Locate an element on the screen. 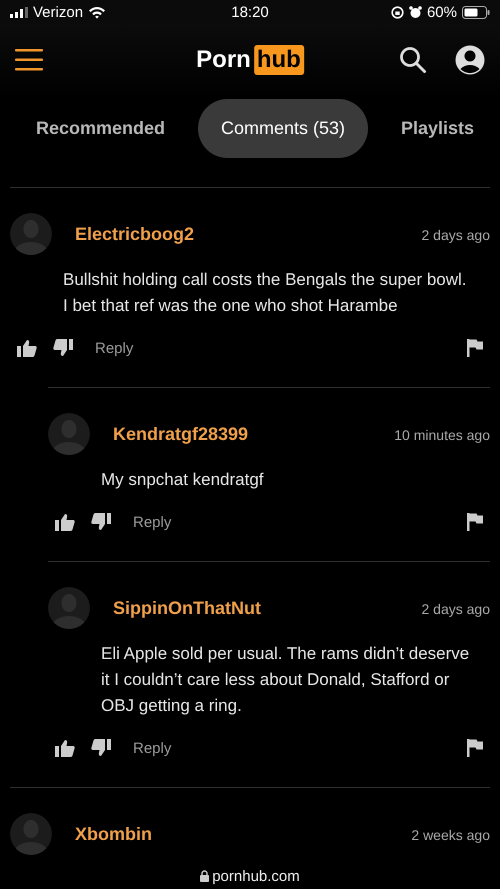 This screenshot has height=889, width=500. battery-icon is located at coordinates (476, 12).